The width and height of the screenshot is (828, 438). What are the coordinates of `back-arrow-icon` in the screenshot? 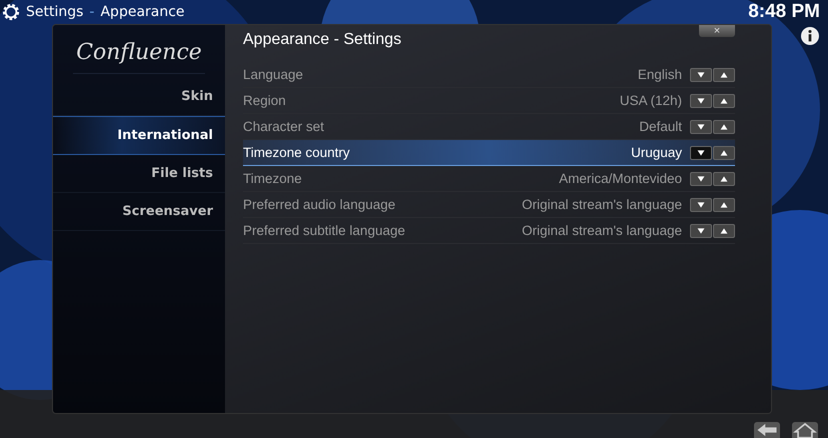 It's located at (767, 430).